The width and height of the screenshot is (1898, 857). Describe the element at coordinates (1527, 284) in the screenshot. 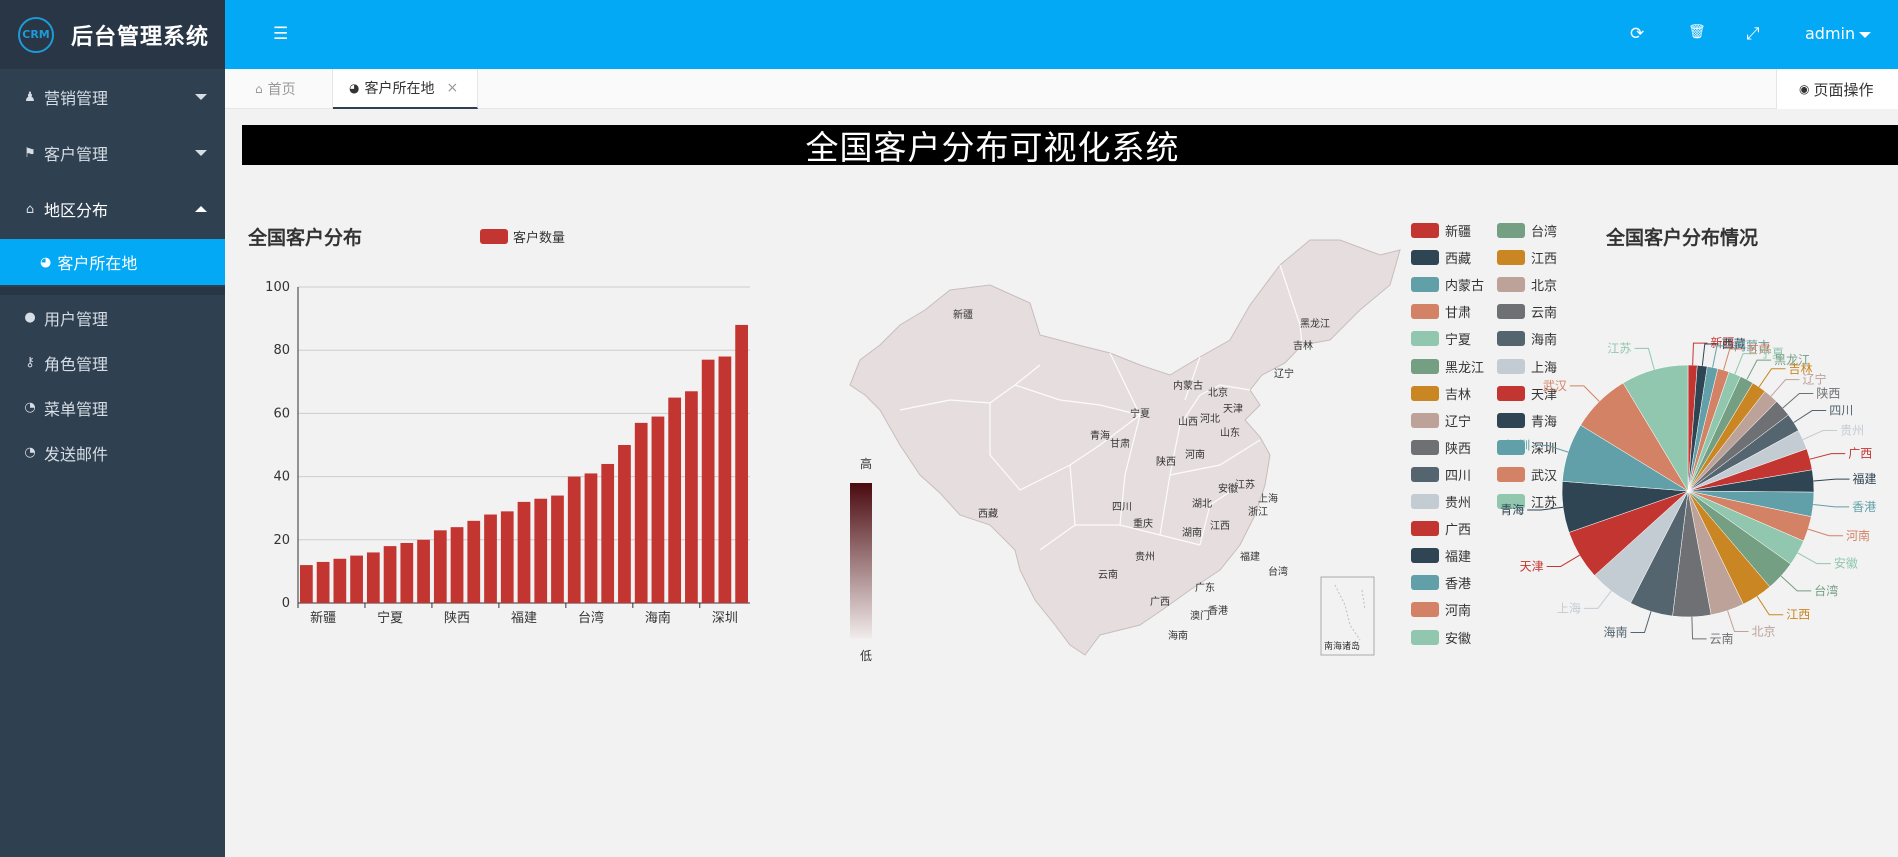

I see `legend-item: 北京` at that location.